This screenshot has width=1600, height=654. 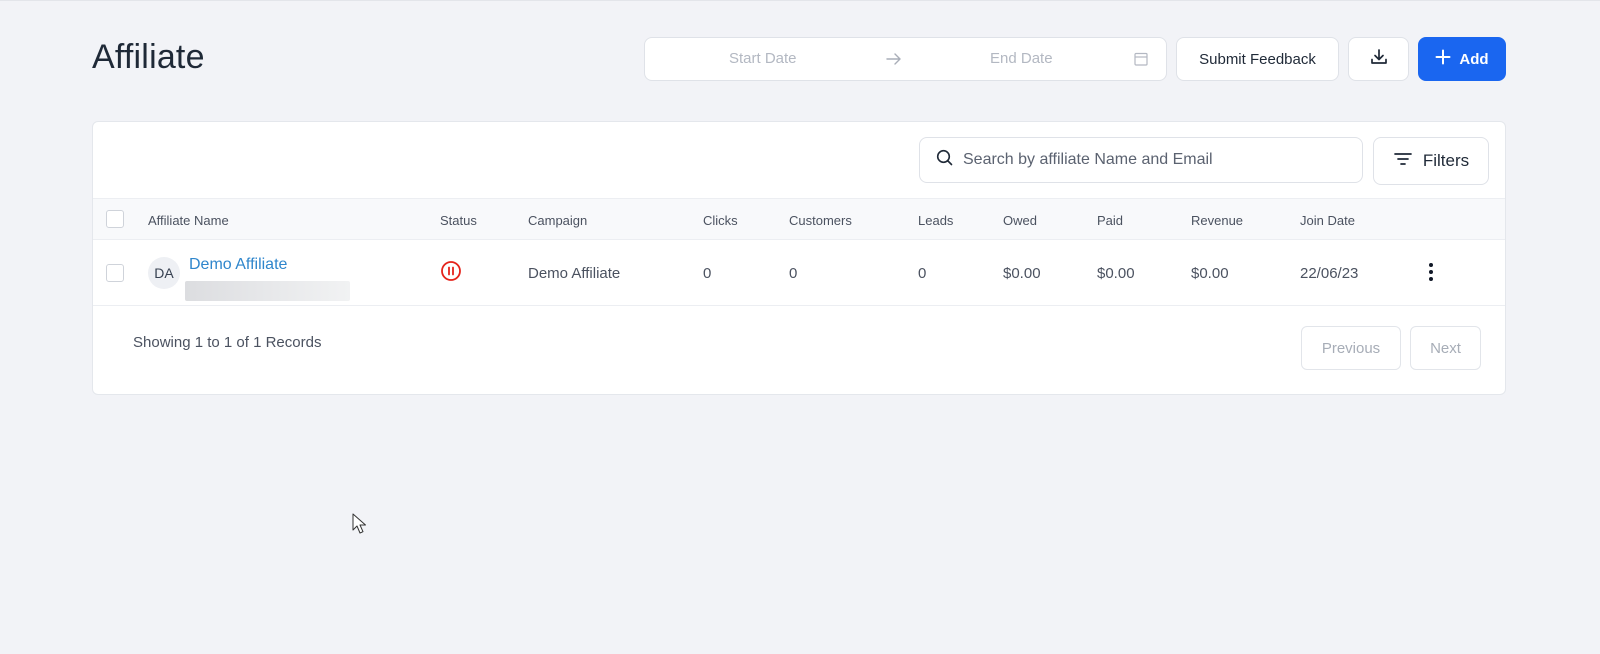 I want to click on search-icon, so click(x=944, y=160).